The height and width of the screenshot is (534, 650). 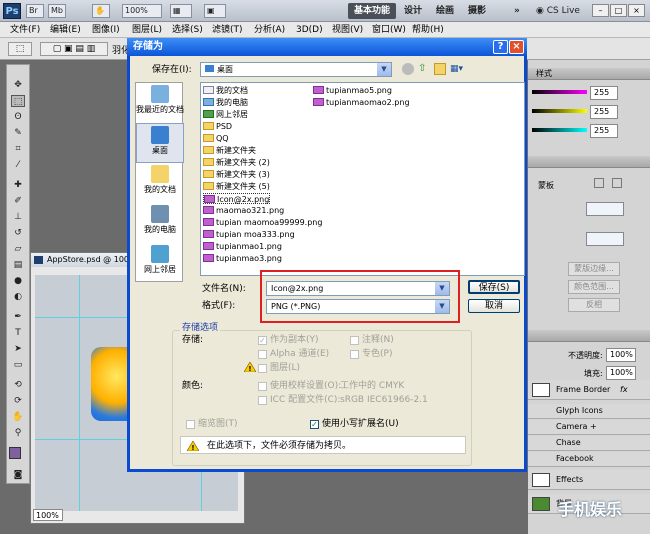 What do you see at coordinates (428, 30) in the screenshot?
I see `menu-help: 帮助(H)` at bounding box center [428, 30].